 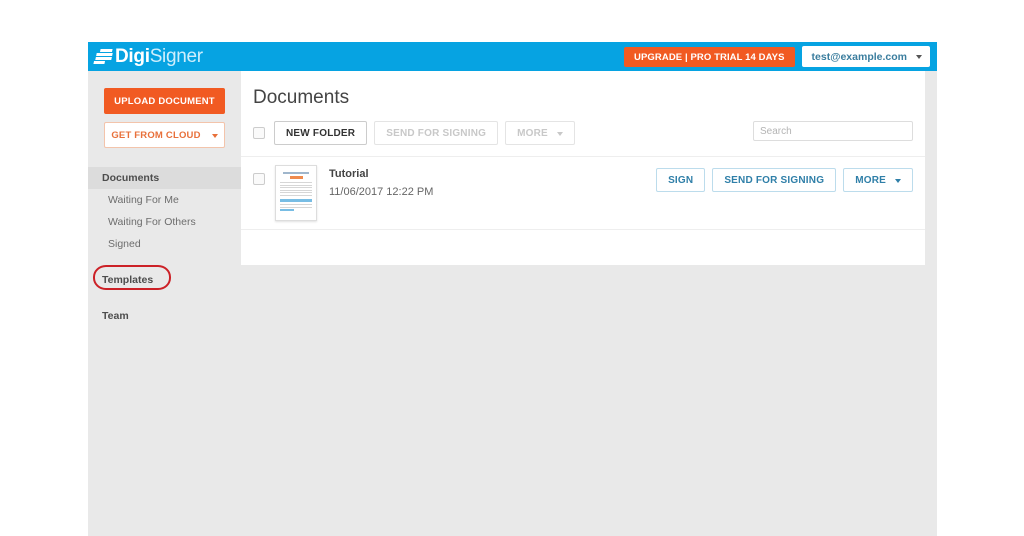 What do you see at coordinates (103, 56) in the screenshot?
I see `digisigner-logo-icon` at bounding box center [103, 56].